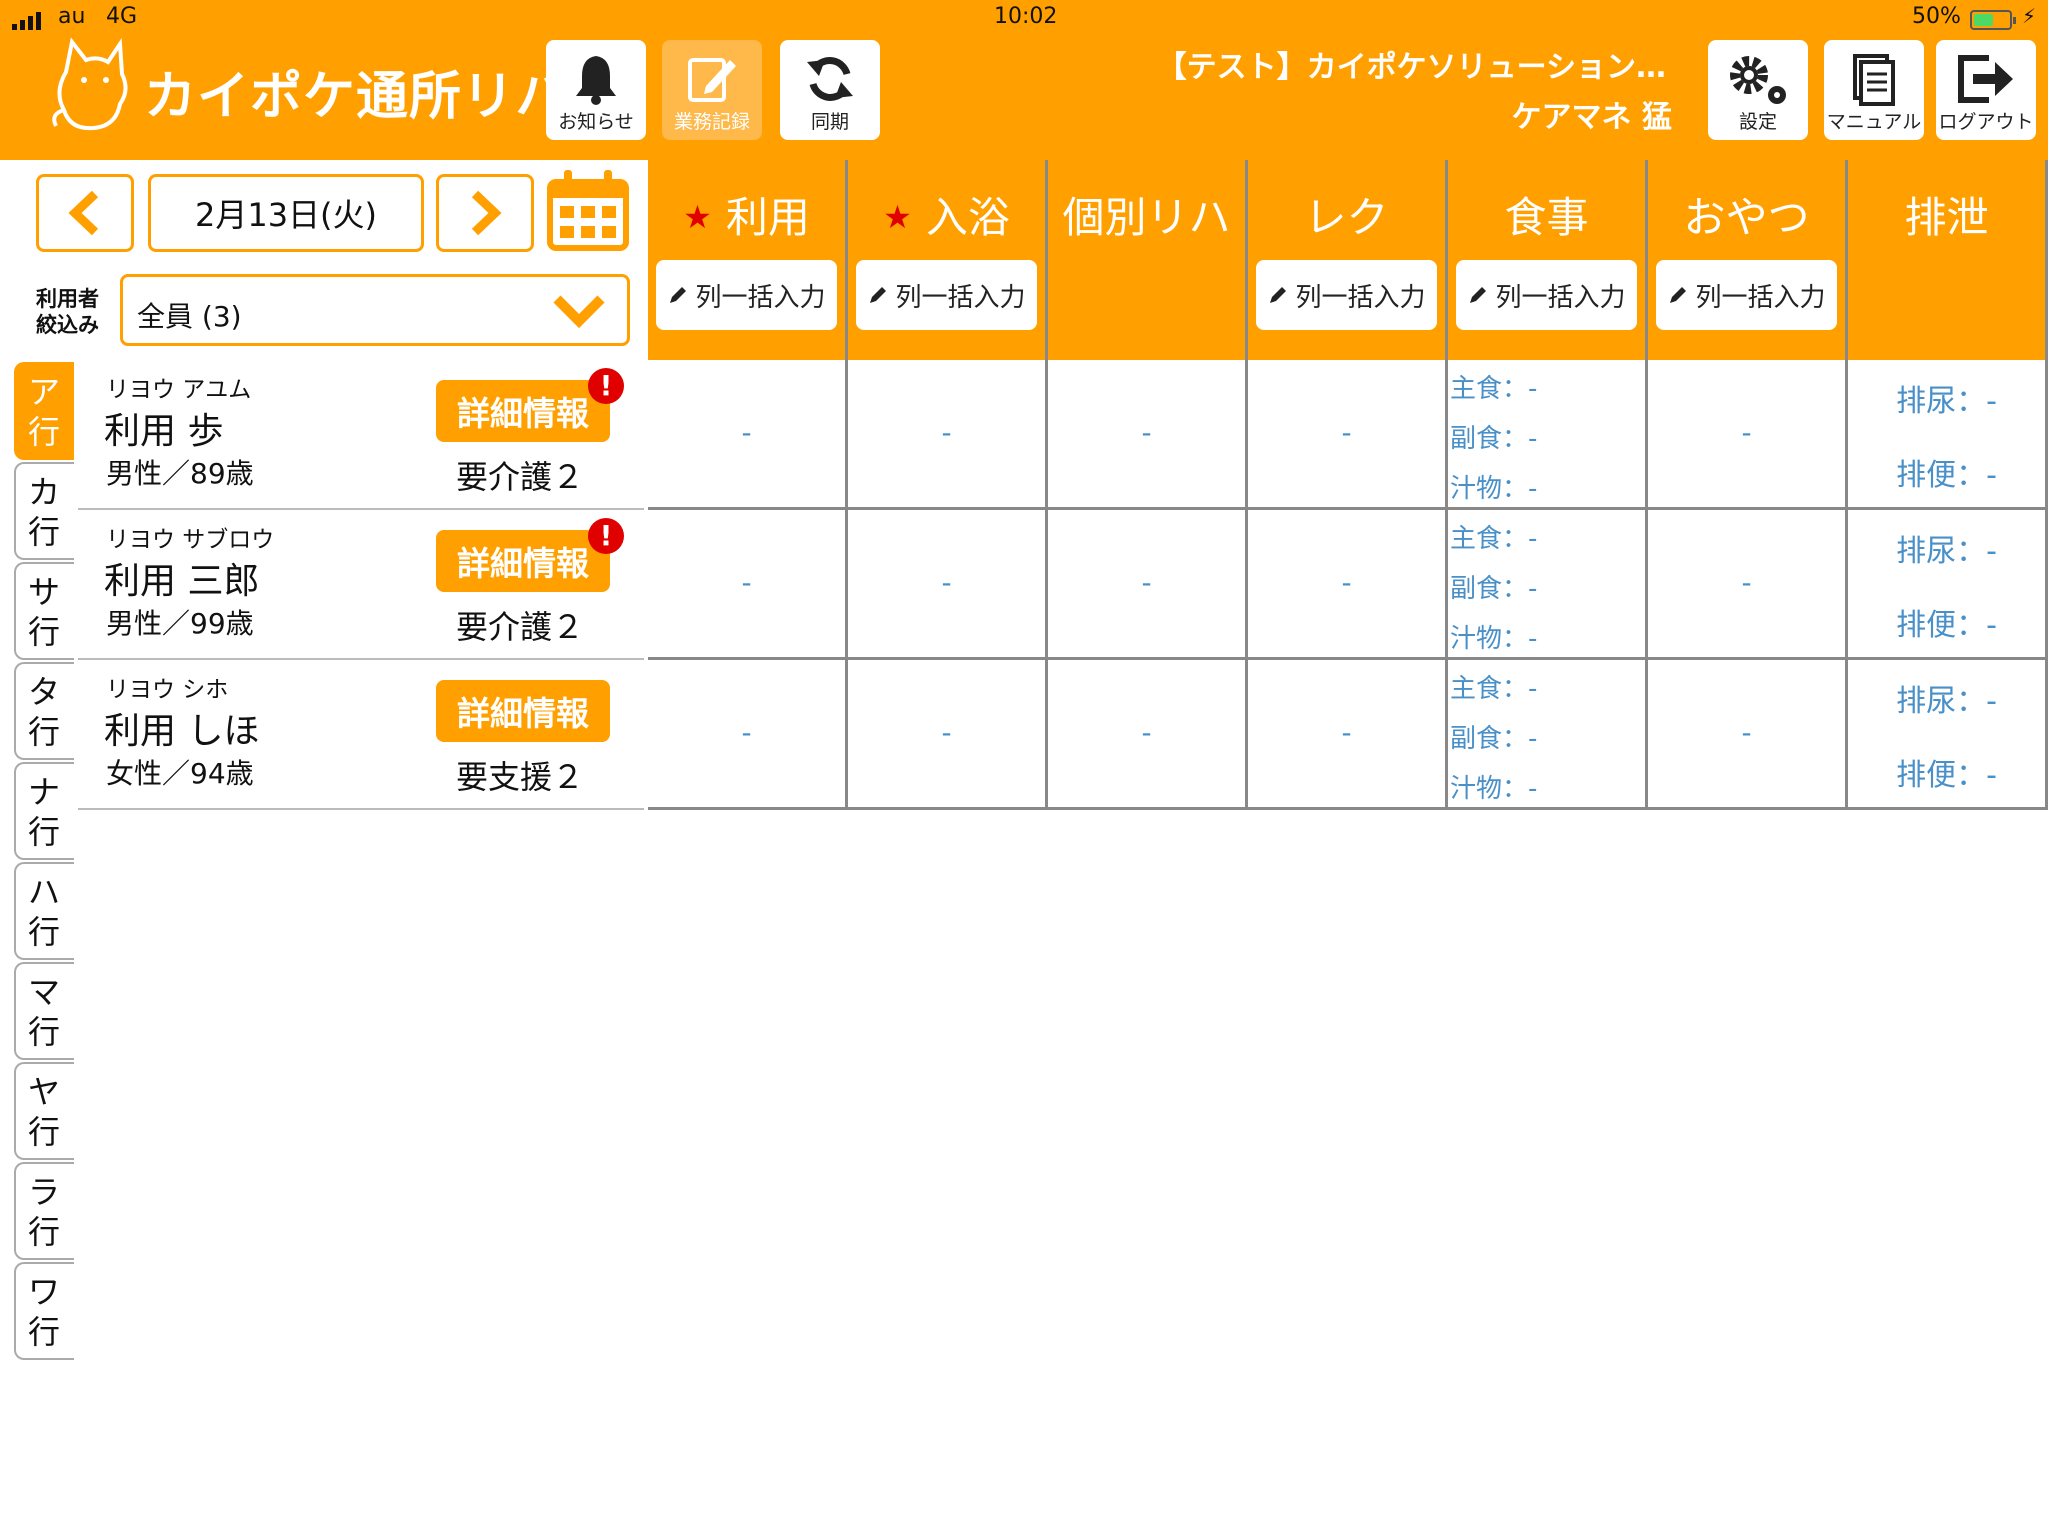 The height and width of the screenshot is (1536, 2048). I want to click on calendar-icon, so click(588, 210).